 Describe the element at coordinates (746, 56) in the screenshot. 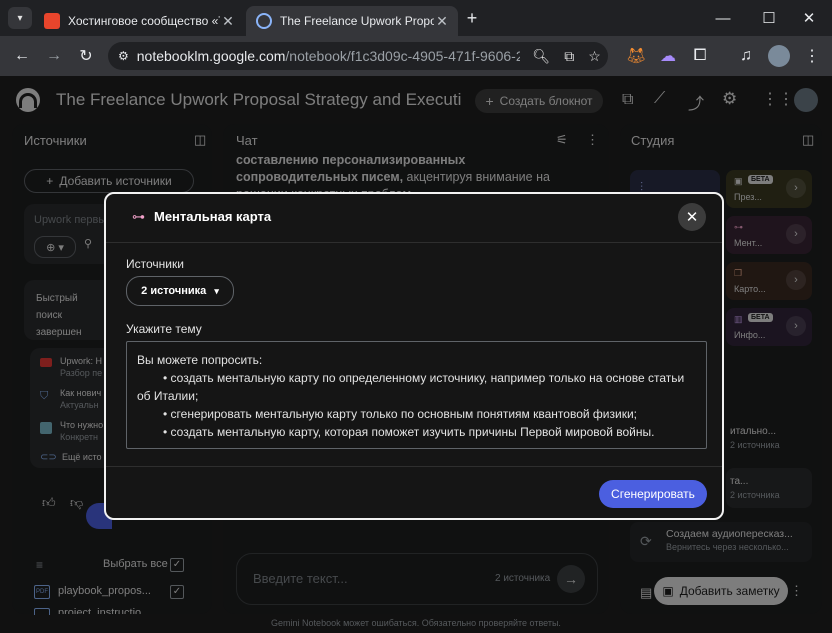

I see `media-control-icon: ♫` at that location.